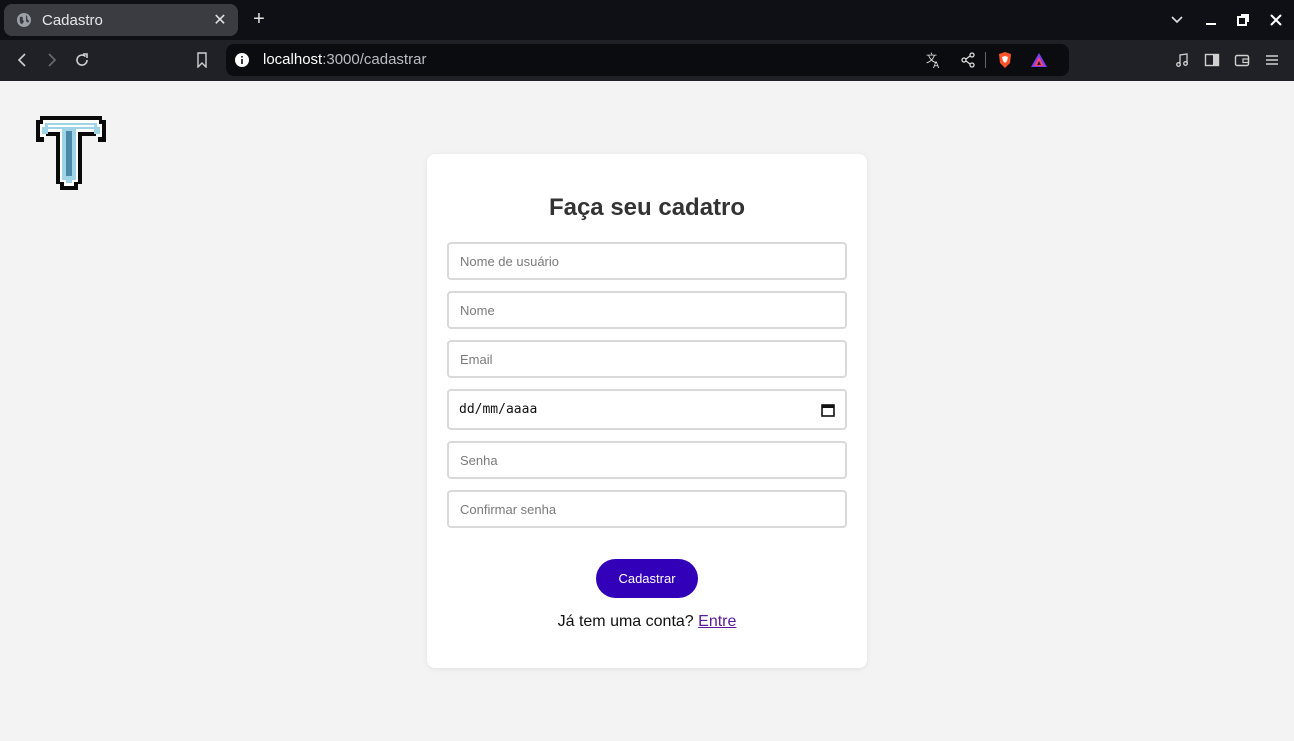  What do you see at coordinates (647, 20) in the screenshot?
I see `browser-tab-bar: Cadastro ✕ +` at bounding box center [647, 20].